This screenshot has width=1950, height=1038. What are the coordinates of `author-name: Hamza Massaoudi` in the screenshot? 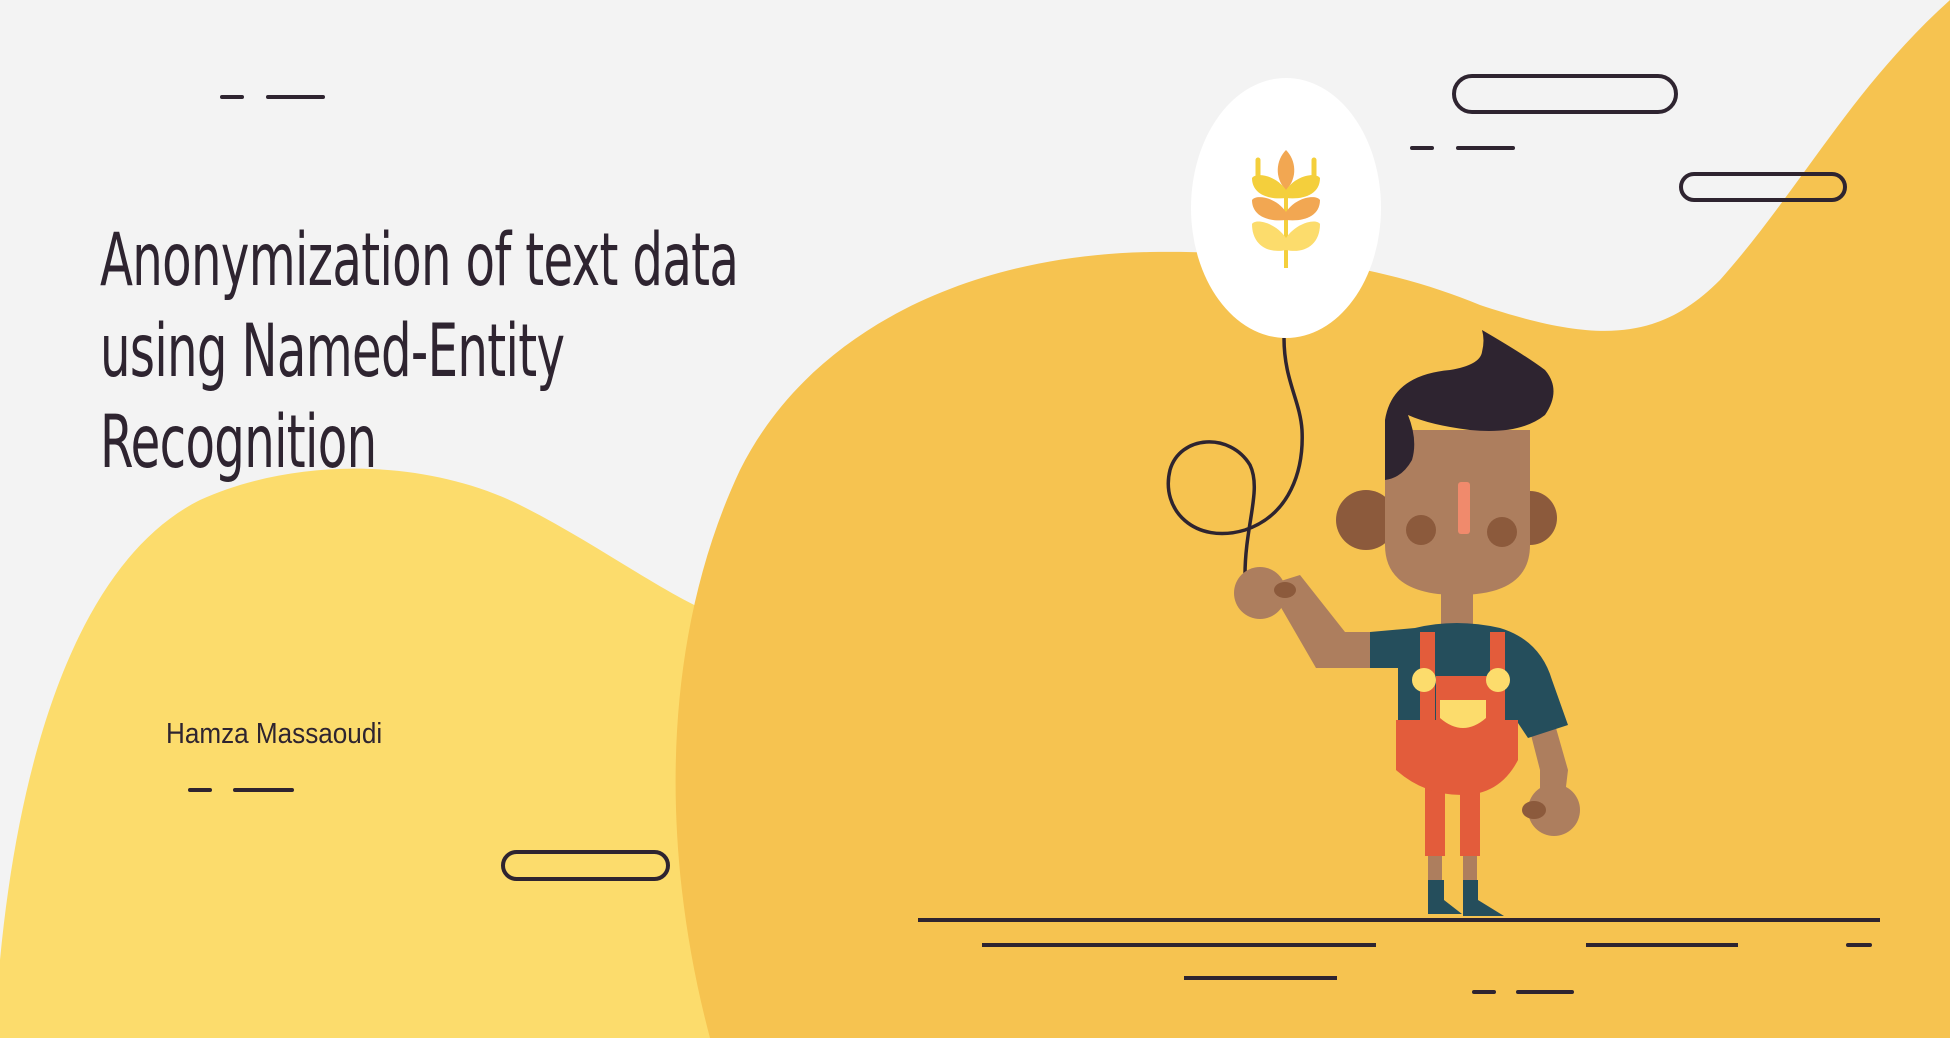 It's located at (274, 734).